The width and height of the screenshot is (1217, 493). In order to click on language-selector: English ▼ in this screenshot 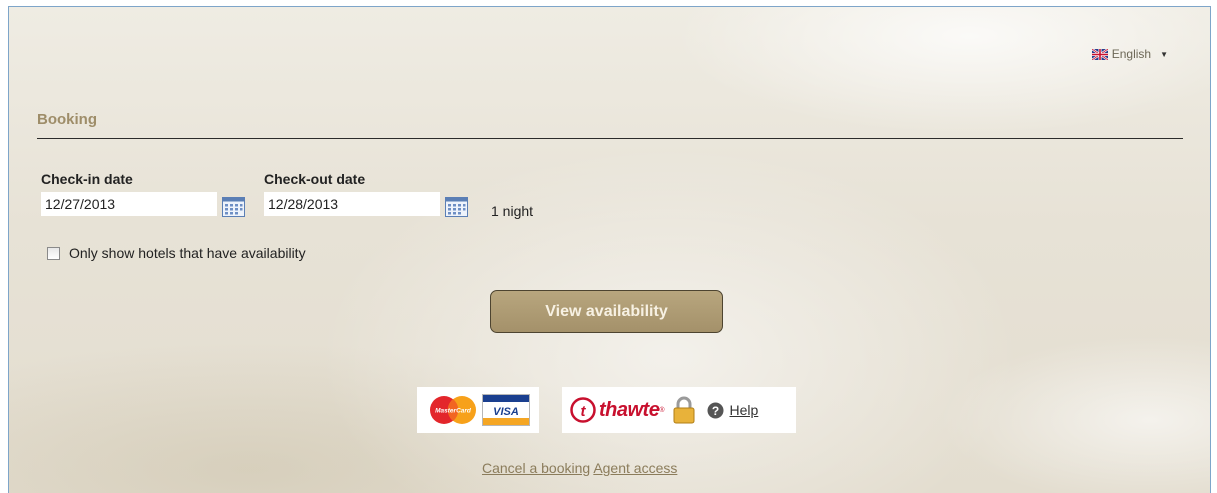, I will do `click(1129, 54)`.